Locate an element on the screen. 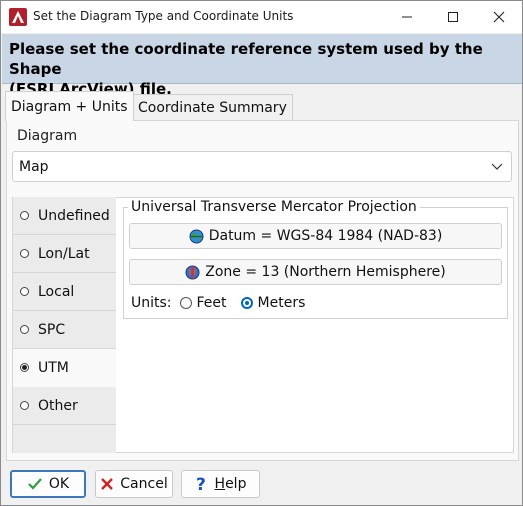  ok-label: OK is located at coordinates (59, 484).